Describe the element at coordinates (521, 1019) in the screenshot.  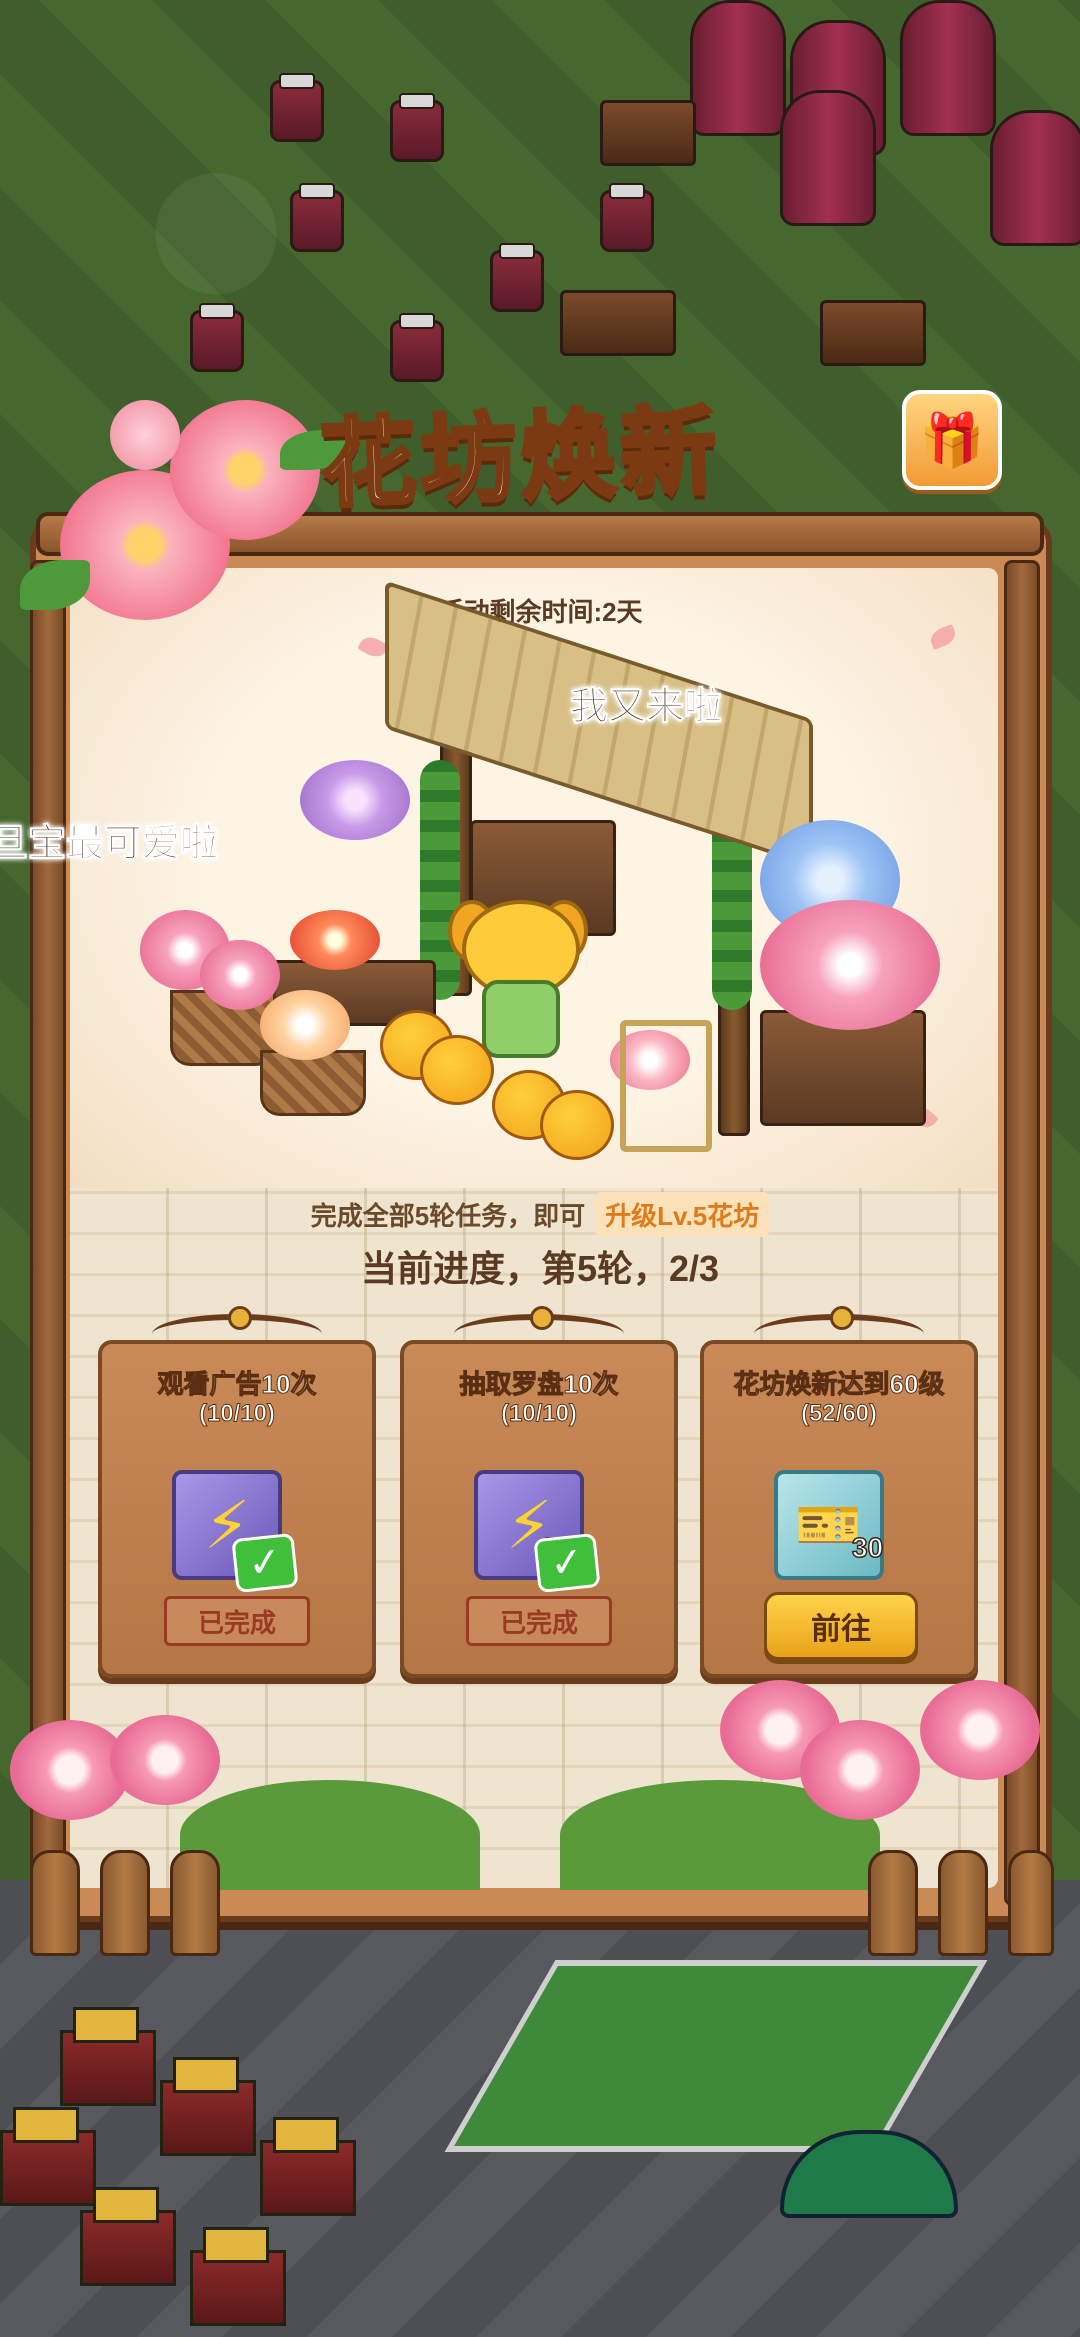
I see `dog-body` at that location.